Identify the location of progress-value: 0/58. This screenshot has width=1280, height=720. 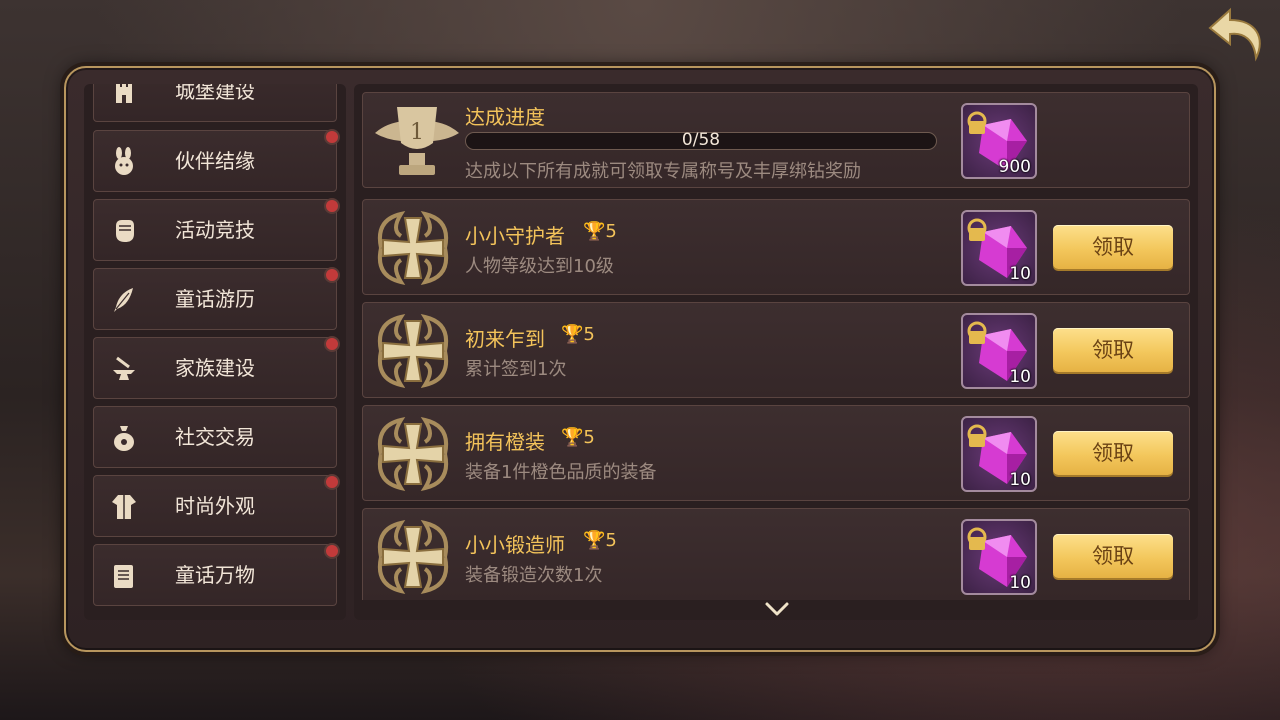
(701, 140).